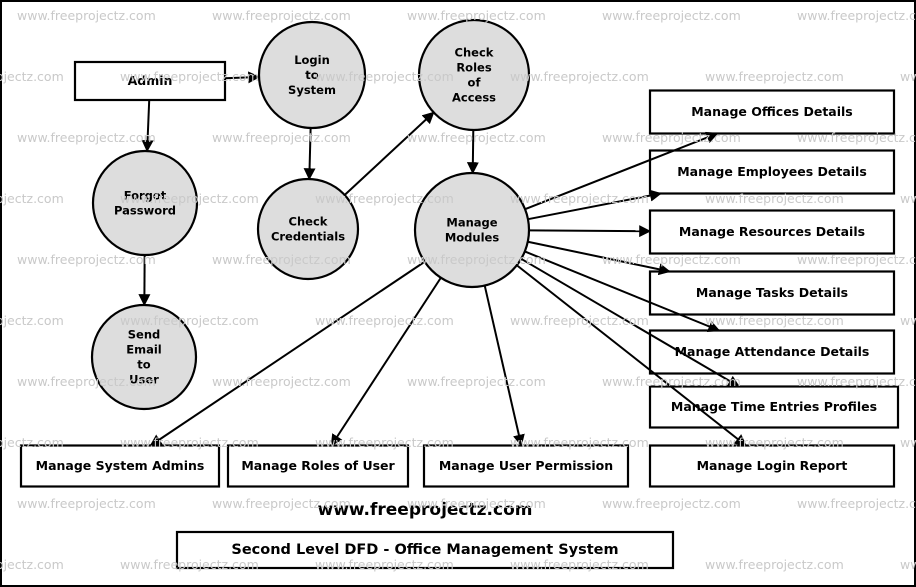 This screenshot has width=916, height=587. I want to click on entity-node-resources: Manage Resources Details, so click(772, 232).